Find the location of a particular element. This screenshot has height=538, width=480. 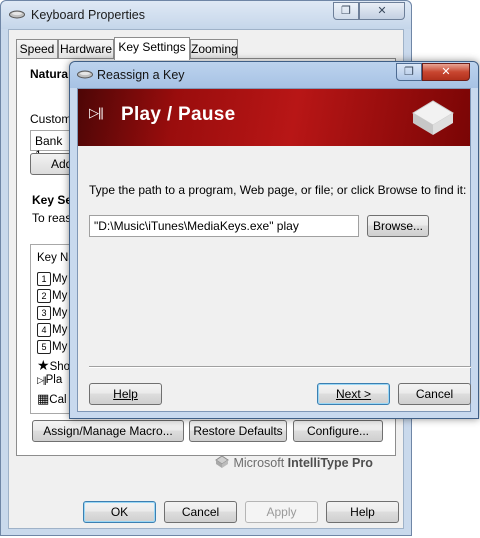

dialog-restore-button: ❐ is located at coordinates (409, 72).